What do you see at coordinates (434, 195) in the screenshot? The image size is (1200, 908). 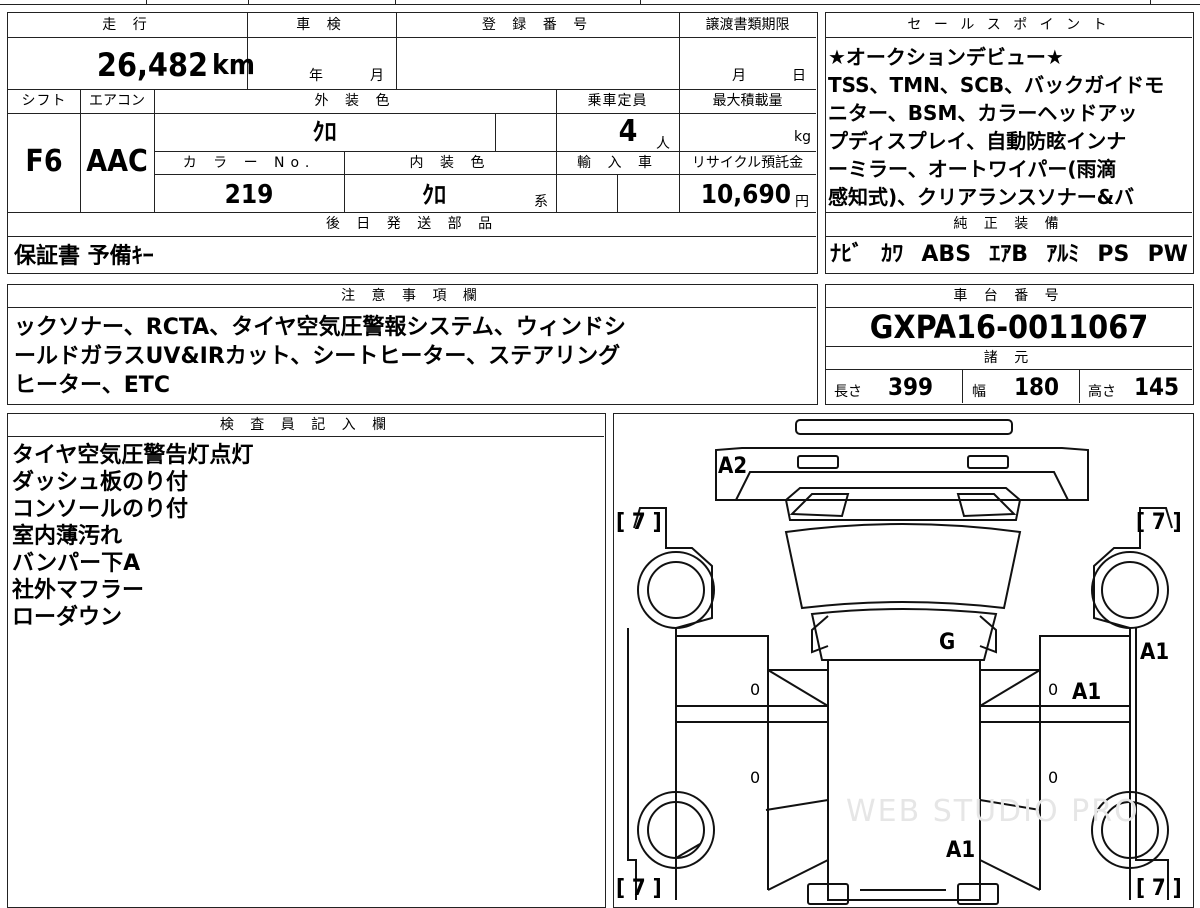 I see `interior-color-value: ｸﾛ` at bounding box center [434, 195].